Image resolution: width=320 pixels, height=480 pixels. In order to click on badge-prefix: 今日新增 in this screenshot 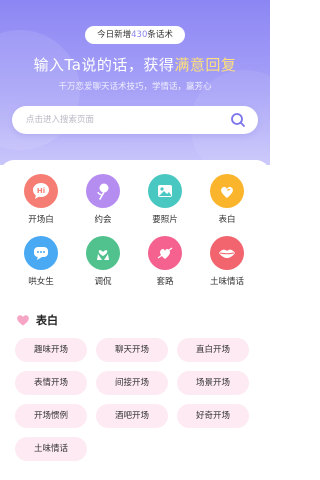, I will do `click(114, 35)`.